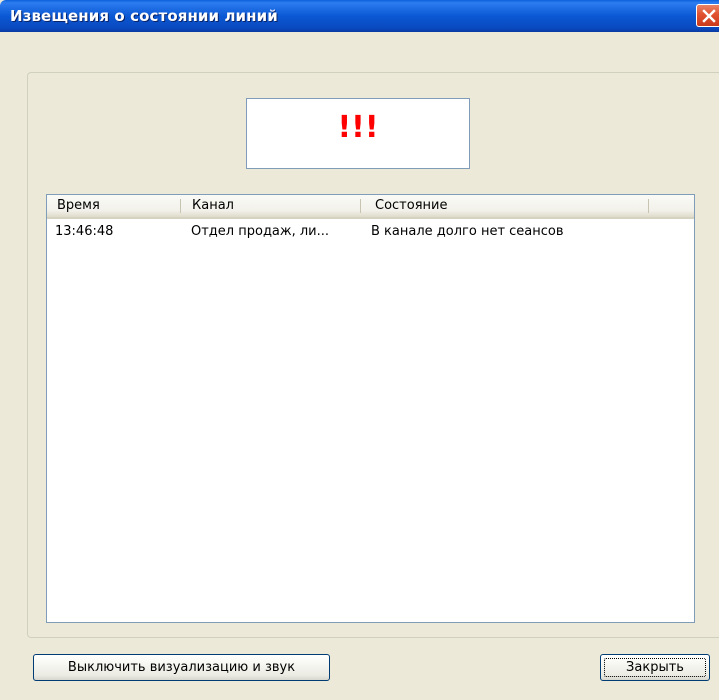 This screenshot has width=719, height=700. I want to click on window-title: Извещения о состоянии линий, so click(144, 16).